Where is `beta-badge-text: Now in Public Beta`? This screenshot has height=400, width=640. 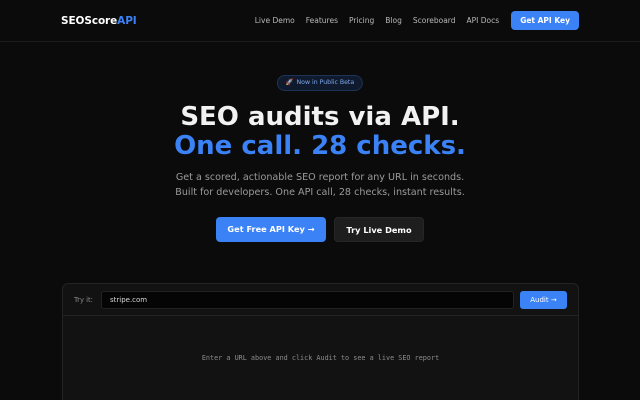 beta-badge-text: Now in Public Beta is located at coordinates (325, 82).